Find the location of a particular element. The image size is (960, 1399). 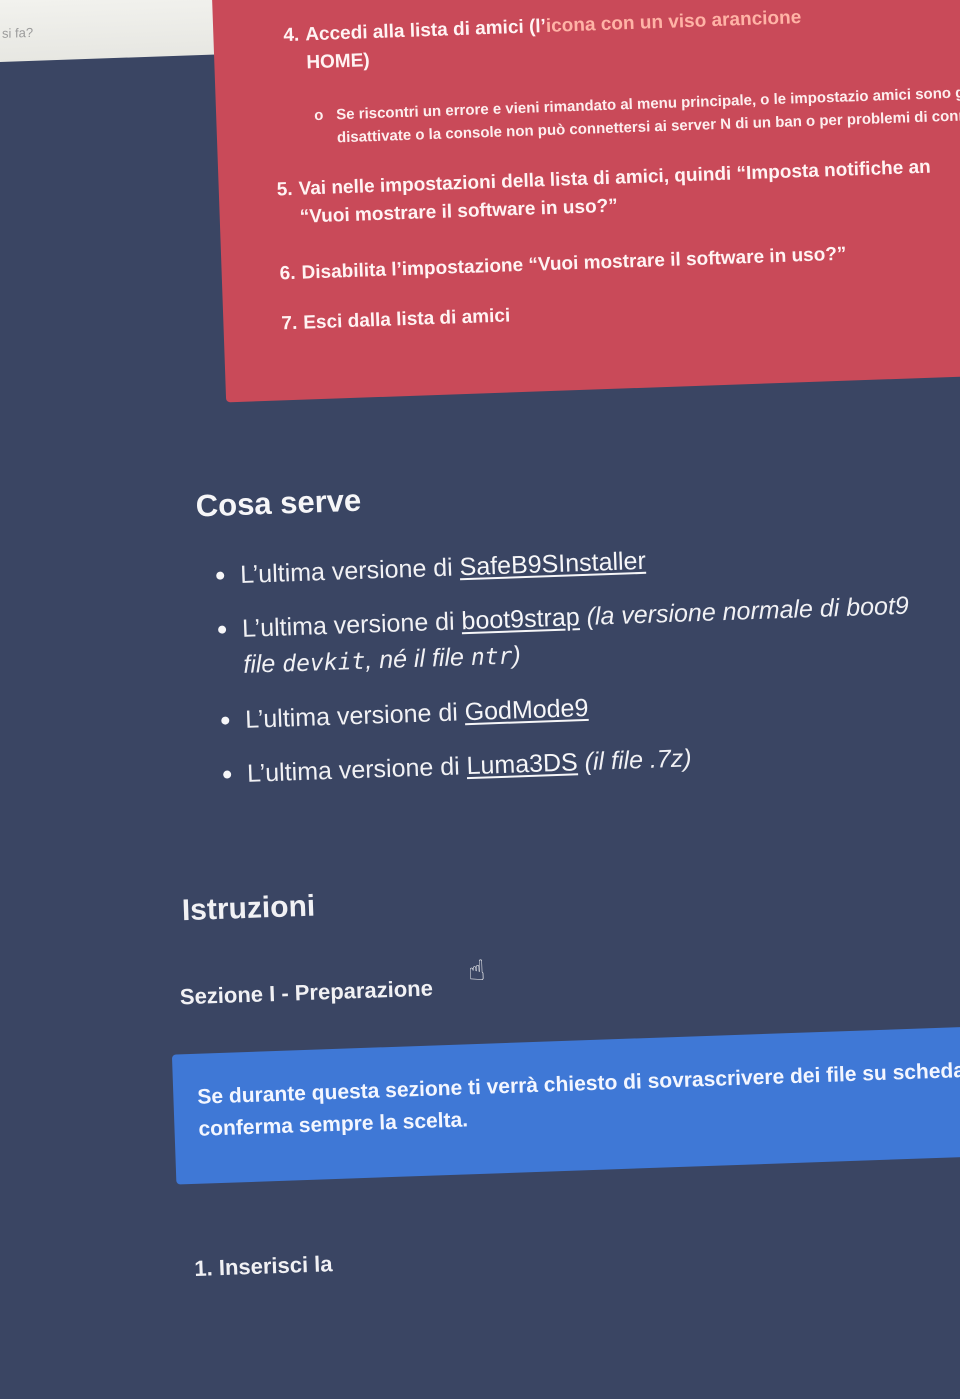

boot9strap-link: boot9strap is located at coordinates (520, 619).